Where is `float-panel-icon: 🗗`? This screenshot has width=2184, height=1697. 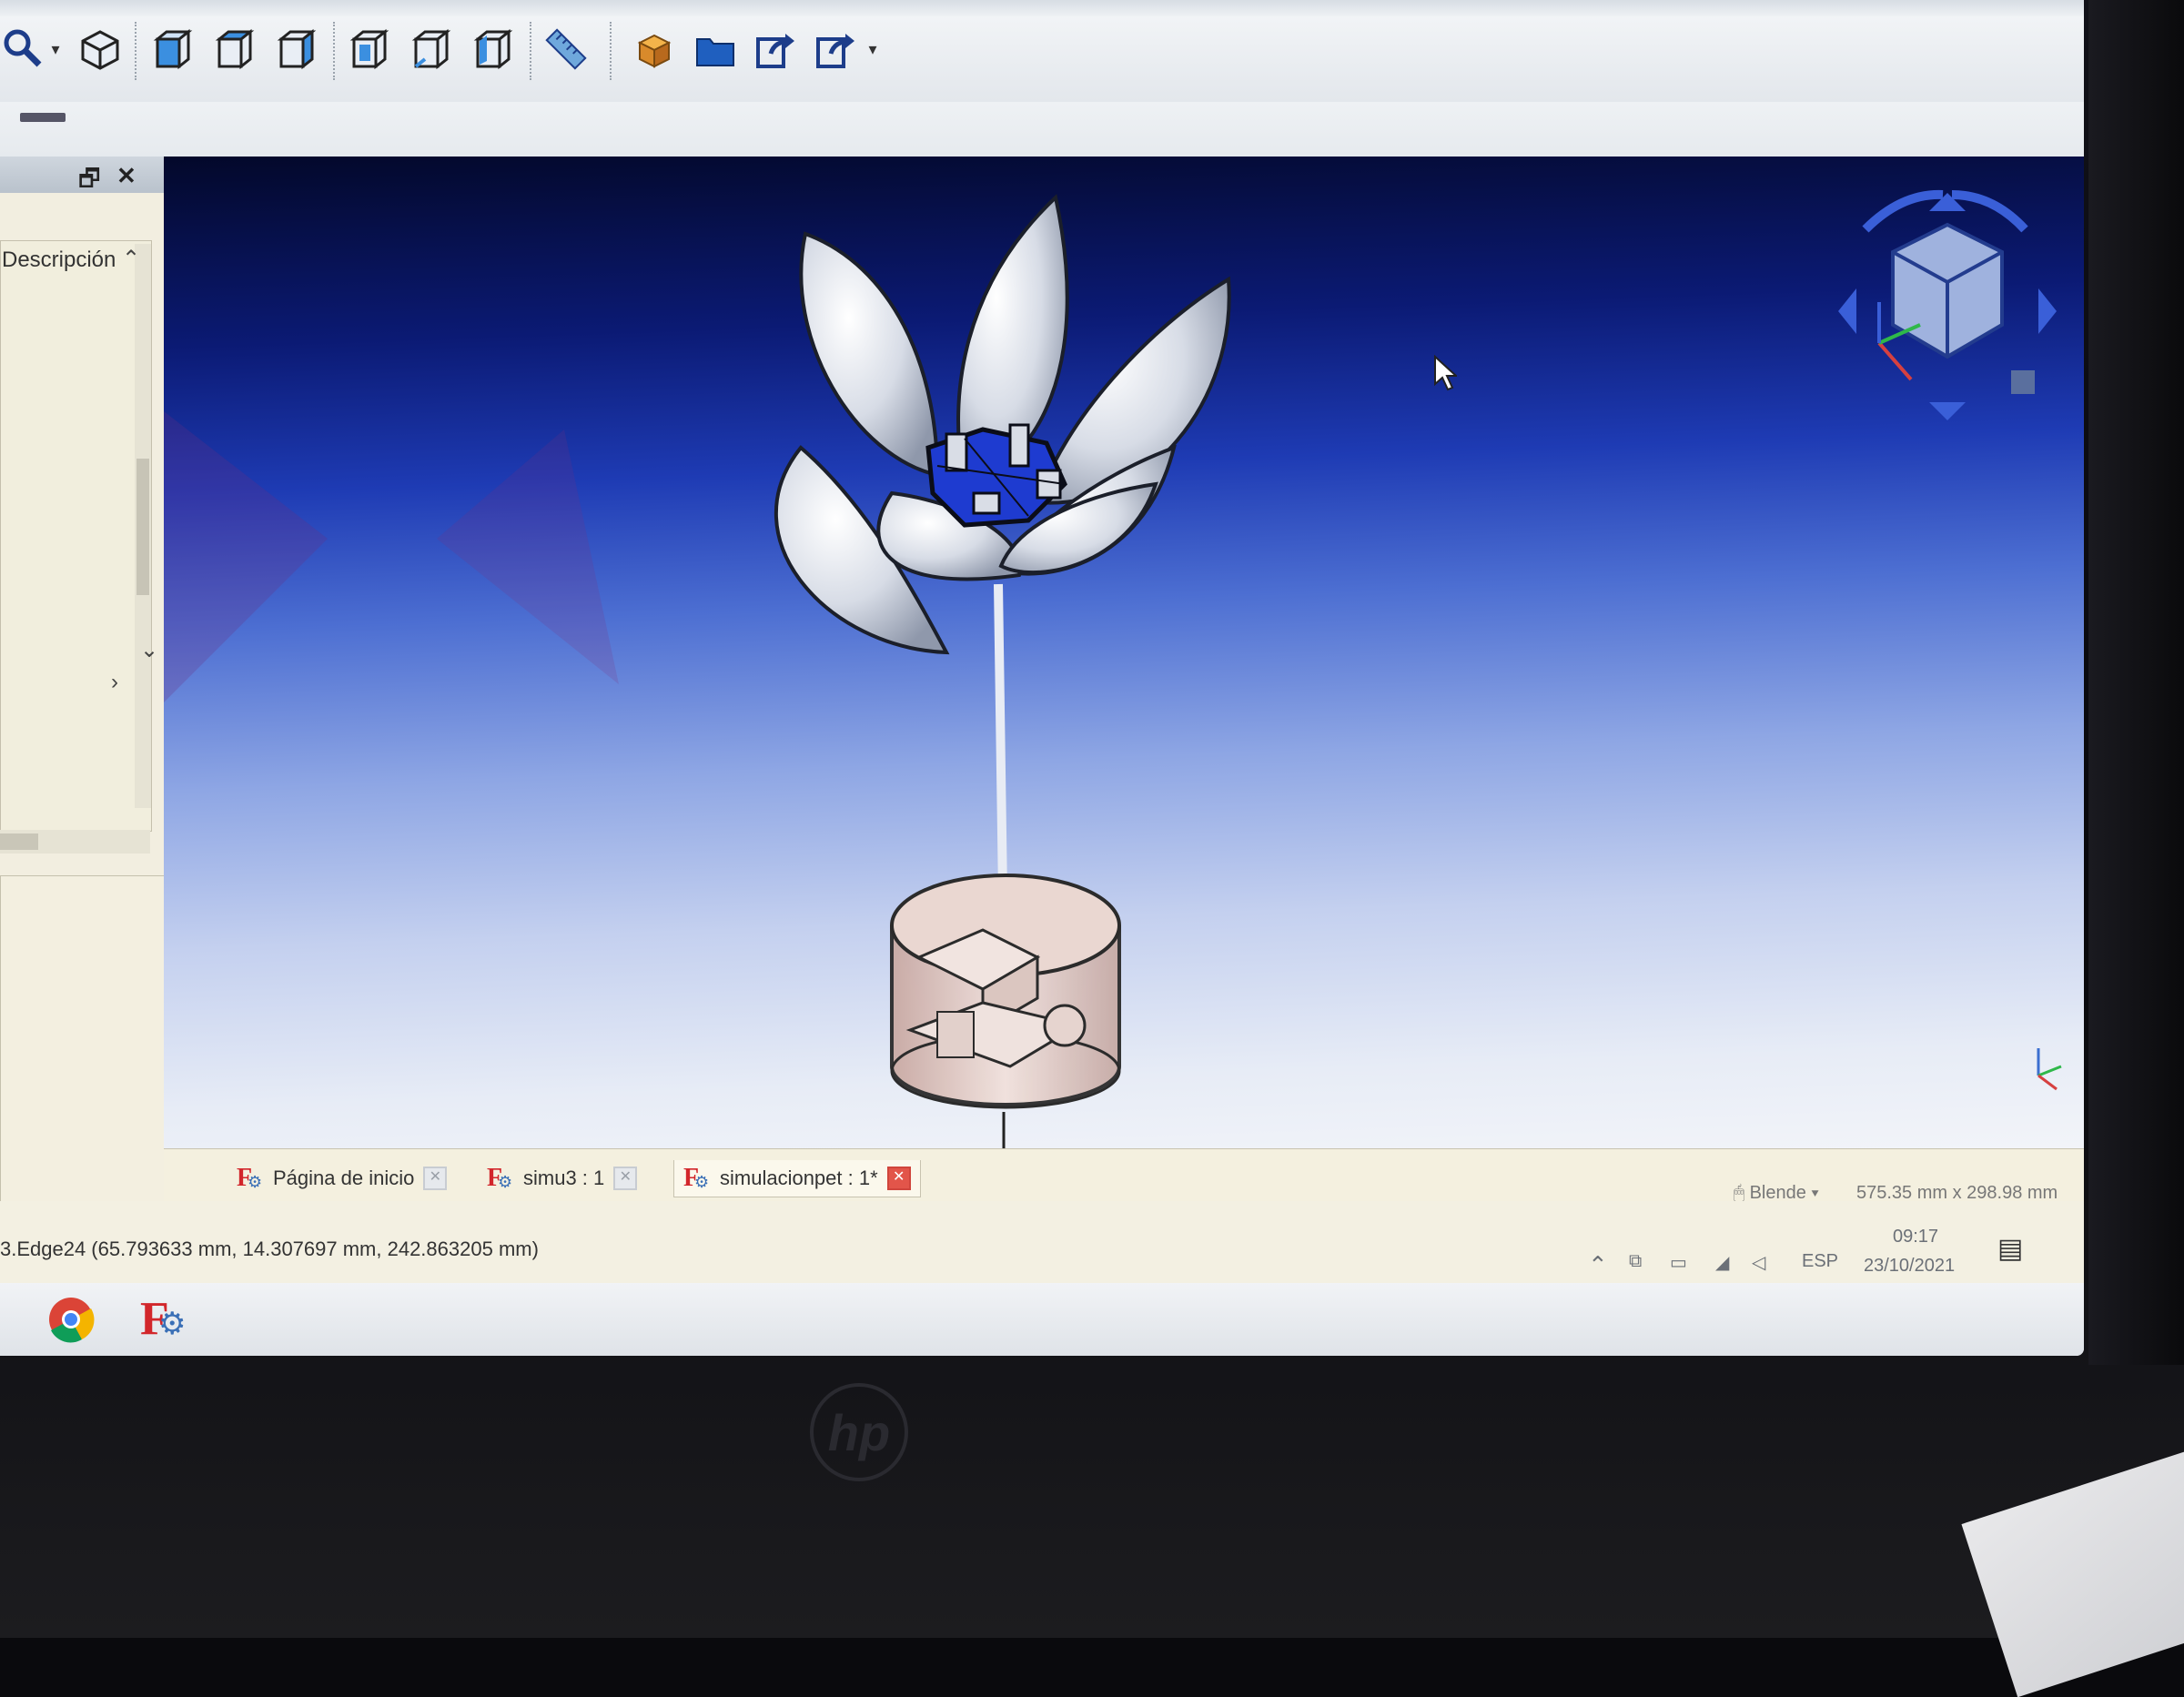
float-panel-icon: 🗗 is located at coordinates (89, 182).